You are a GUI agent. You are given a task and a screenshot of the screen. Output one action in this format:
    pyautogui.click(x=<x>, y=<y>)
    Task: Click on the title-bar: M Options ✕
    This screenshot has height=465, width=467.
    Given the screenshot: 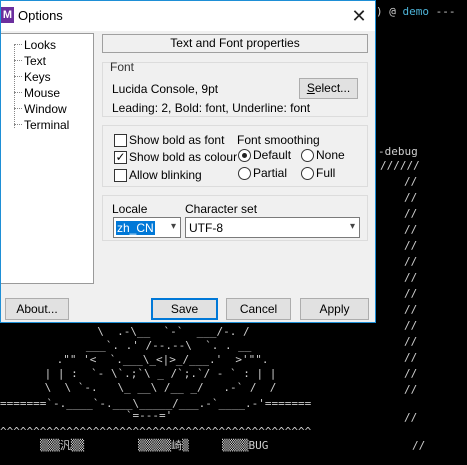 What is the action you would take?
    pyautogui.click(x=188, y=16)
    